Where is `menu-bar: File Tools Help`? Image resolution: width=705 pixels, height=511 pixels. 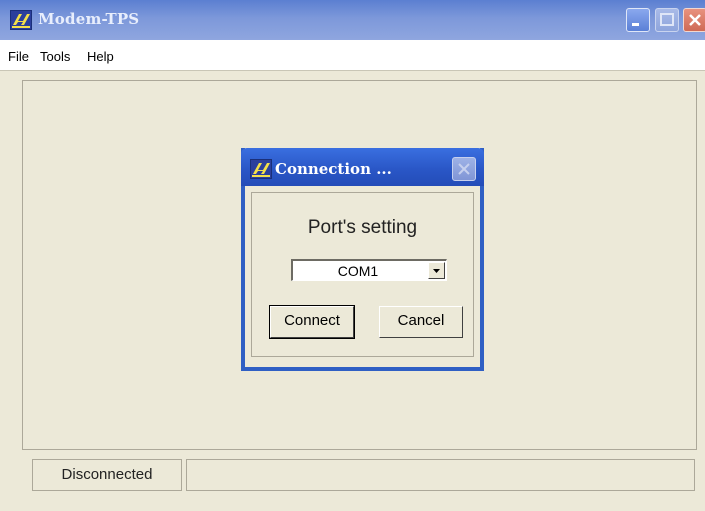 menu-bar: File Tools Help is located at coordinates (352, 55).